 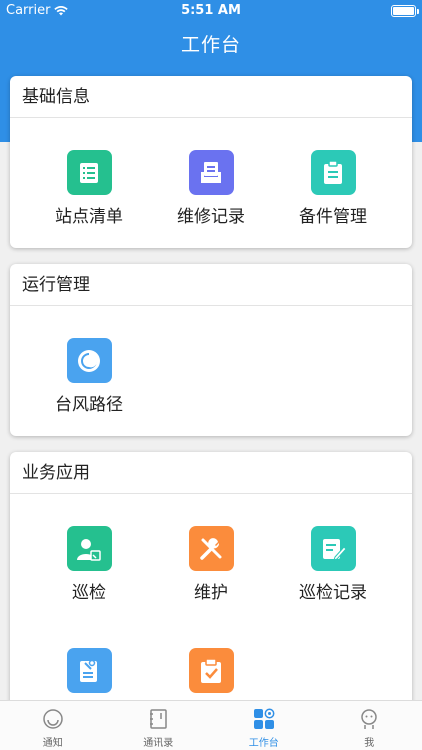 I want to click on grid-item-label: 台风路径, so click(x=89, y=405).